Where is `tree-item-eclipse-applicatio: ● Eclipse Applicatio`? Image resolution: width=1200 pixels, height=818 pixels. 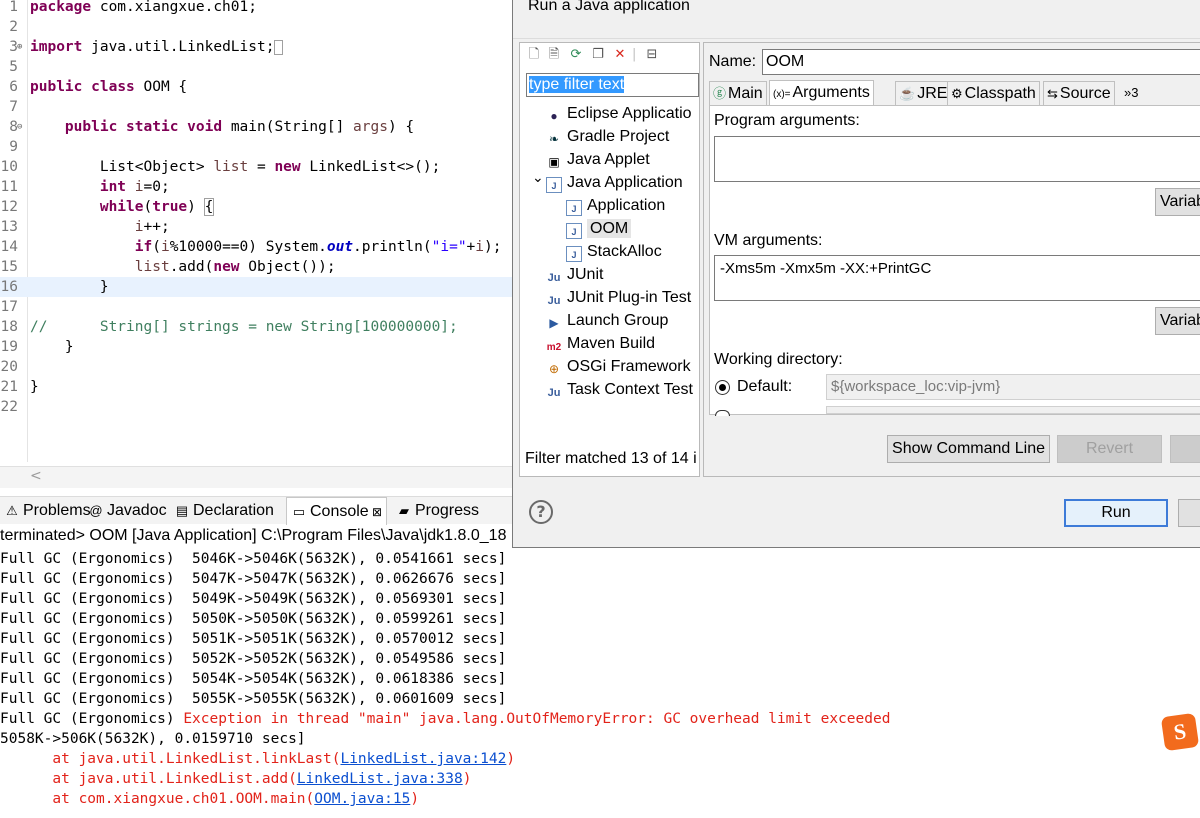 tree-item-eclipse-applicatio: ● Eclipse Applicatio is located at coordinates (619, 113).